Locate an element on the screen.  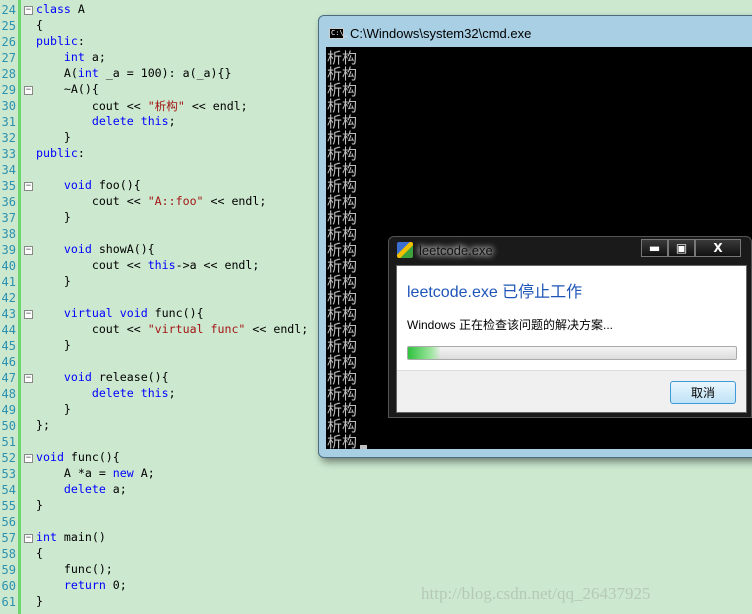
close-button: X is located at coordinates (718, 248).